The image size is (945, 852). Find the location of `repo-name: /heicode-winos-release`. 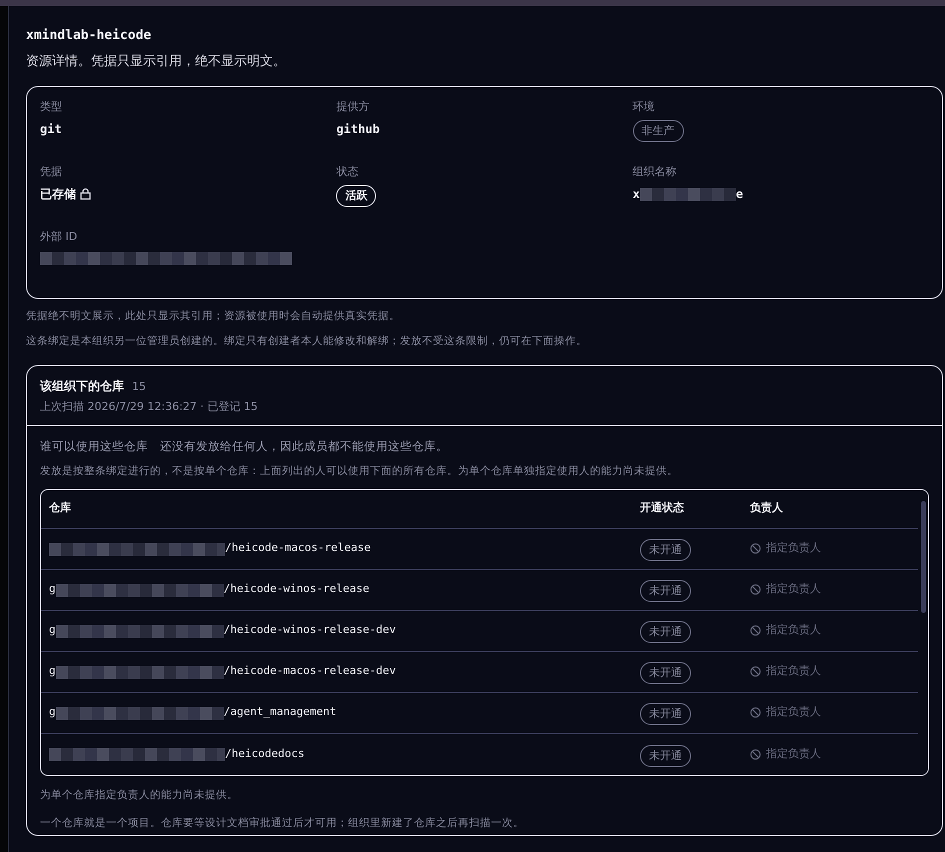

repo-name: /heicode-winos-release is located at coordinates (297, 589).